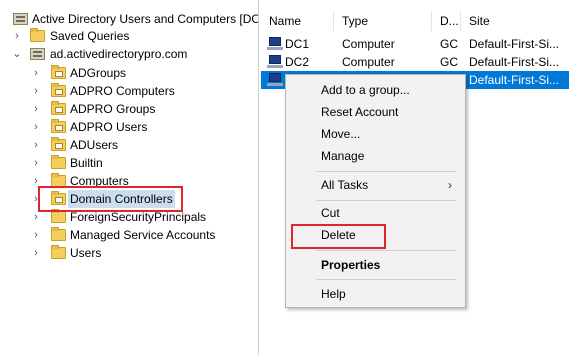  Describe the element at coordinates (515, 21) in the screenshot. I see `column-header-site: Site` at that location.